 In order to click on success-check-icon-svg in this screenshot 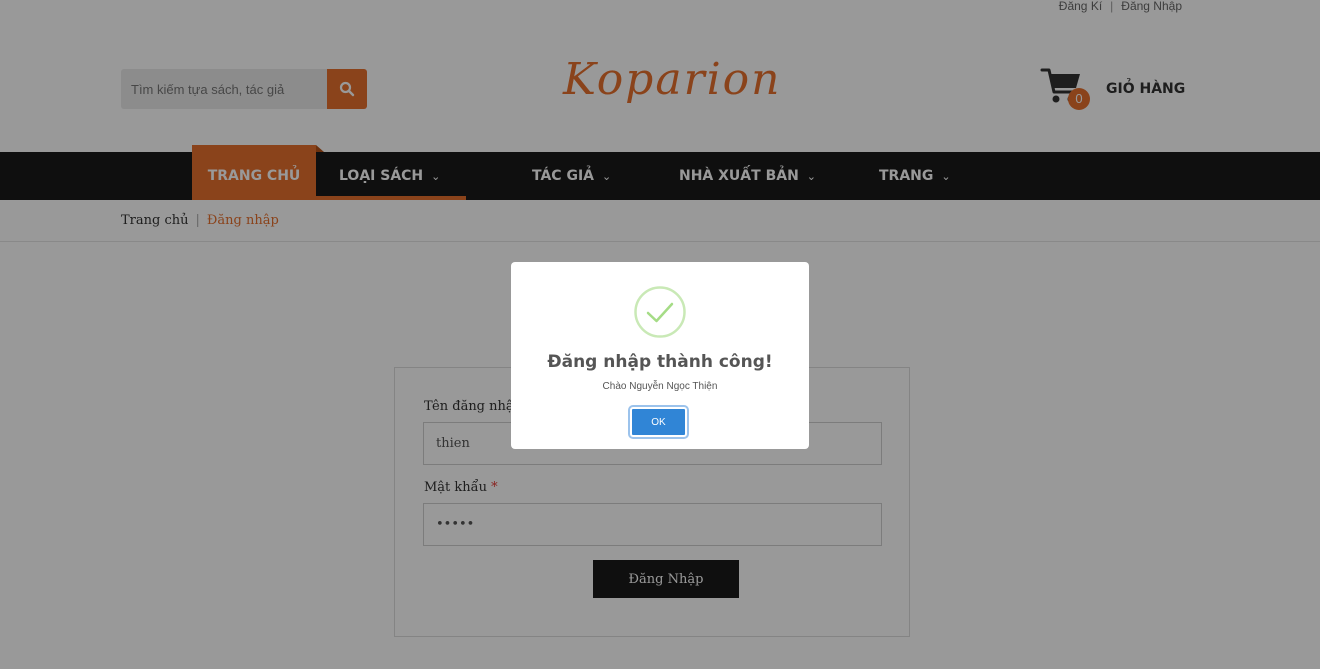, I will do `click(660, 312)`.